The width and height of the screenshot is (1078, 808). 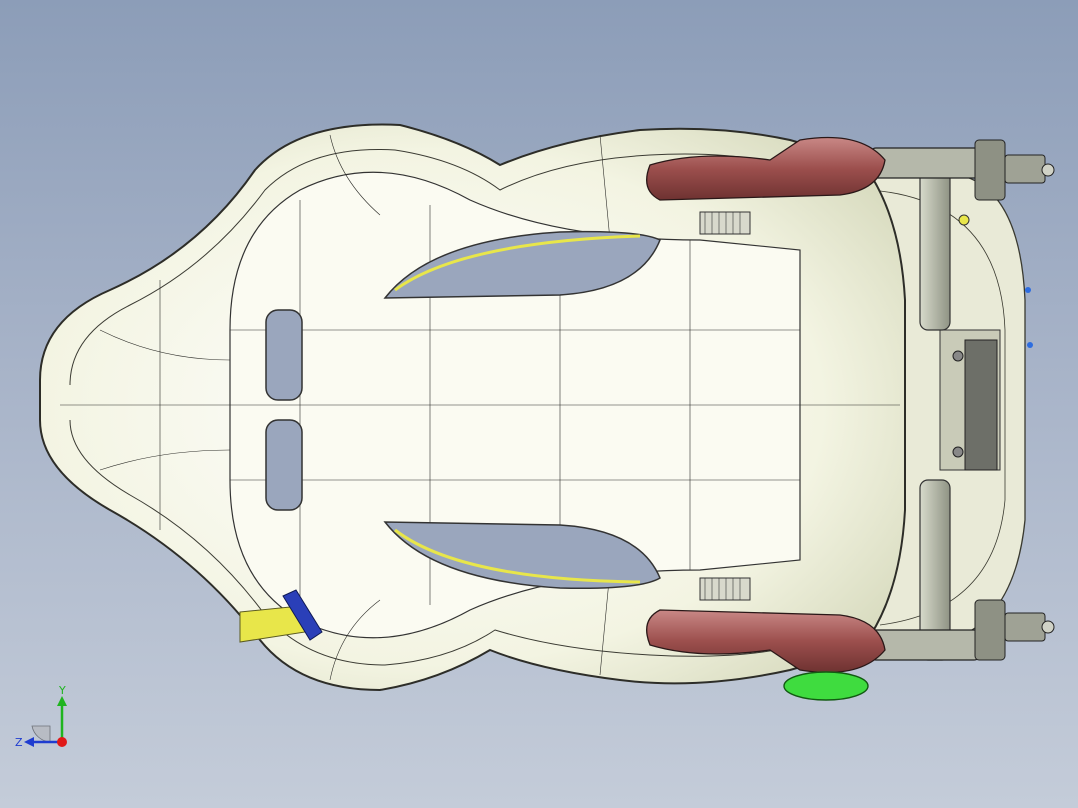 I want to click on view-orientation-icon, so click(x=41, y=734).